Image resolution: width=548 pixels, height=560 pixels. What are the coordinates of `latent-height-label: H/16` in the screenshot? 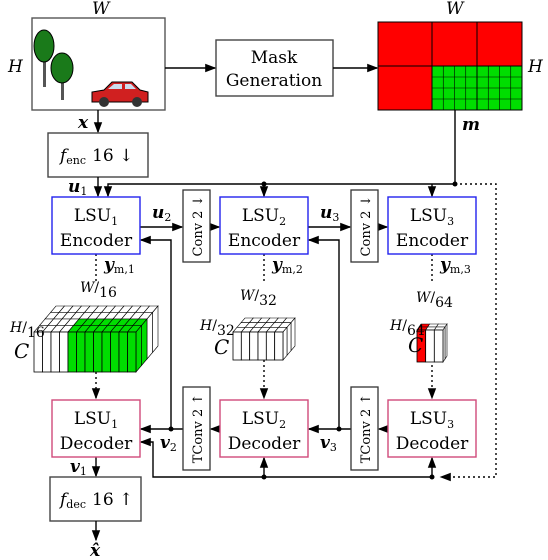 It's located at (27, 330).